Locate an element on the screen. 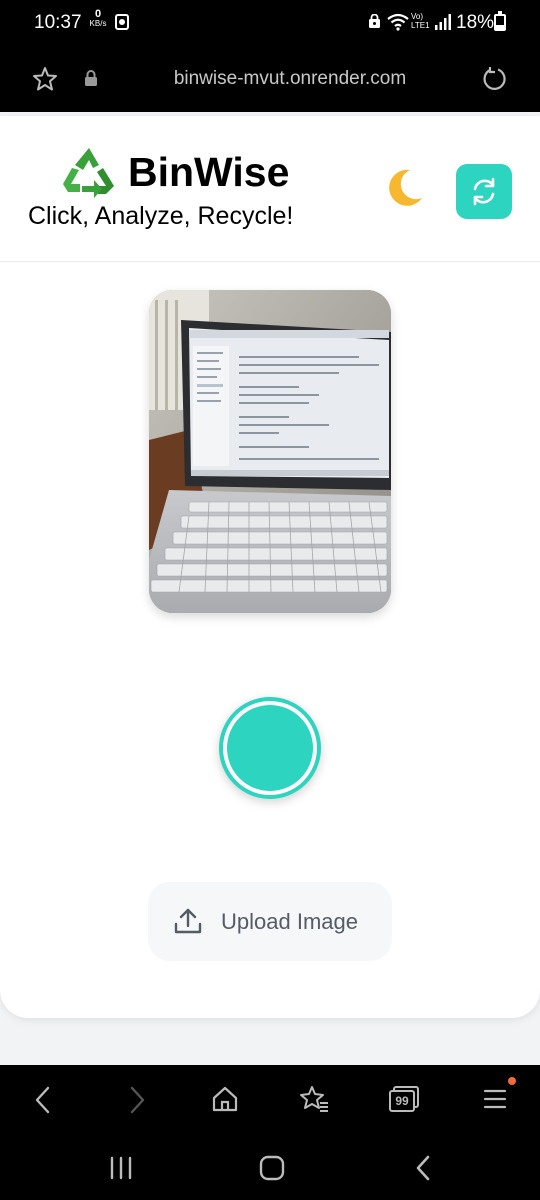 This screenshot has height=1200, width=540. moon-icon is located at coordinates (406, 188).